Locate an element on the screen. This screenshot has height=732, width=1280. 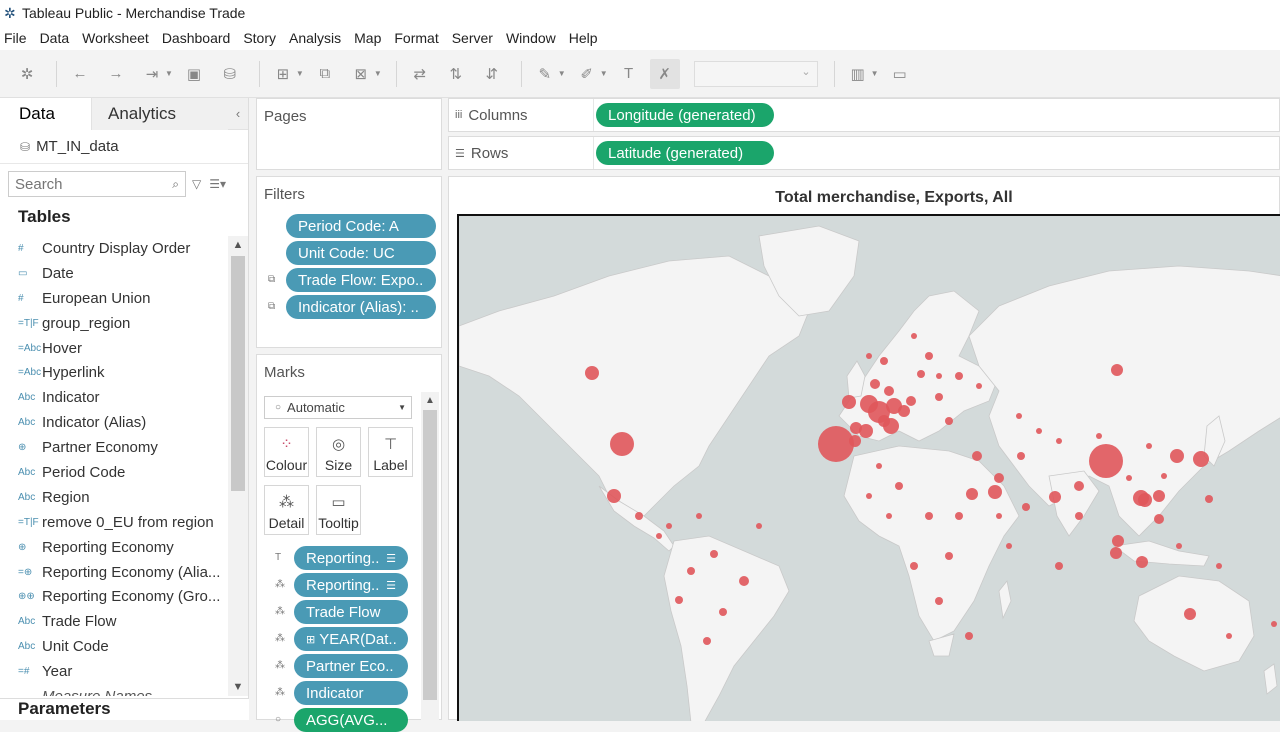
menu-worksheet: Worksheet is located at coordinates (115, 38).